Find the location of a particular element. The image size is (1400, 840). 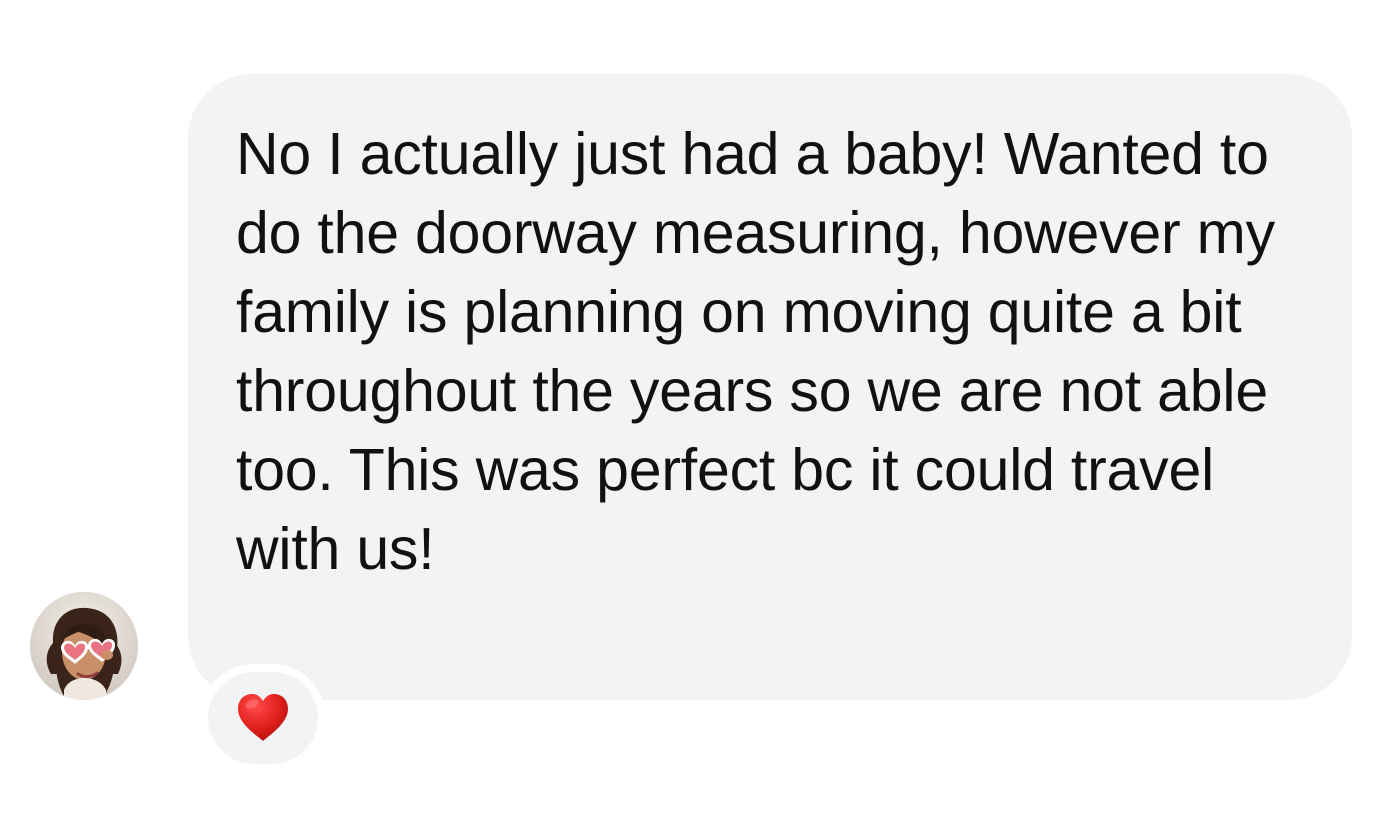

red-heart-icon is located at coordinates (263, 717).